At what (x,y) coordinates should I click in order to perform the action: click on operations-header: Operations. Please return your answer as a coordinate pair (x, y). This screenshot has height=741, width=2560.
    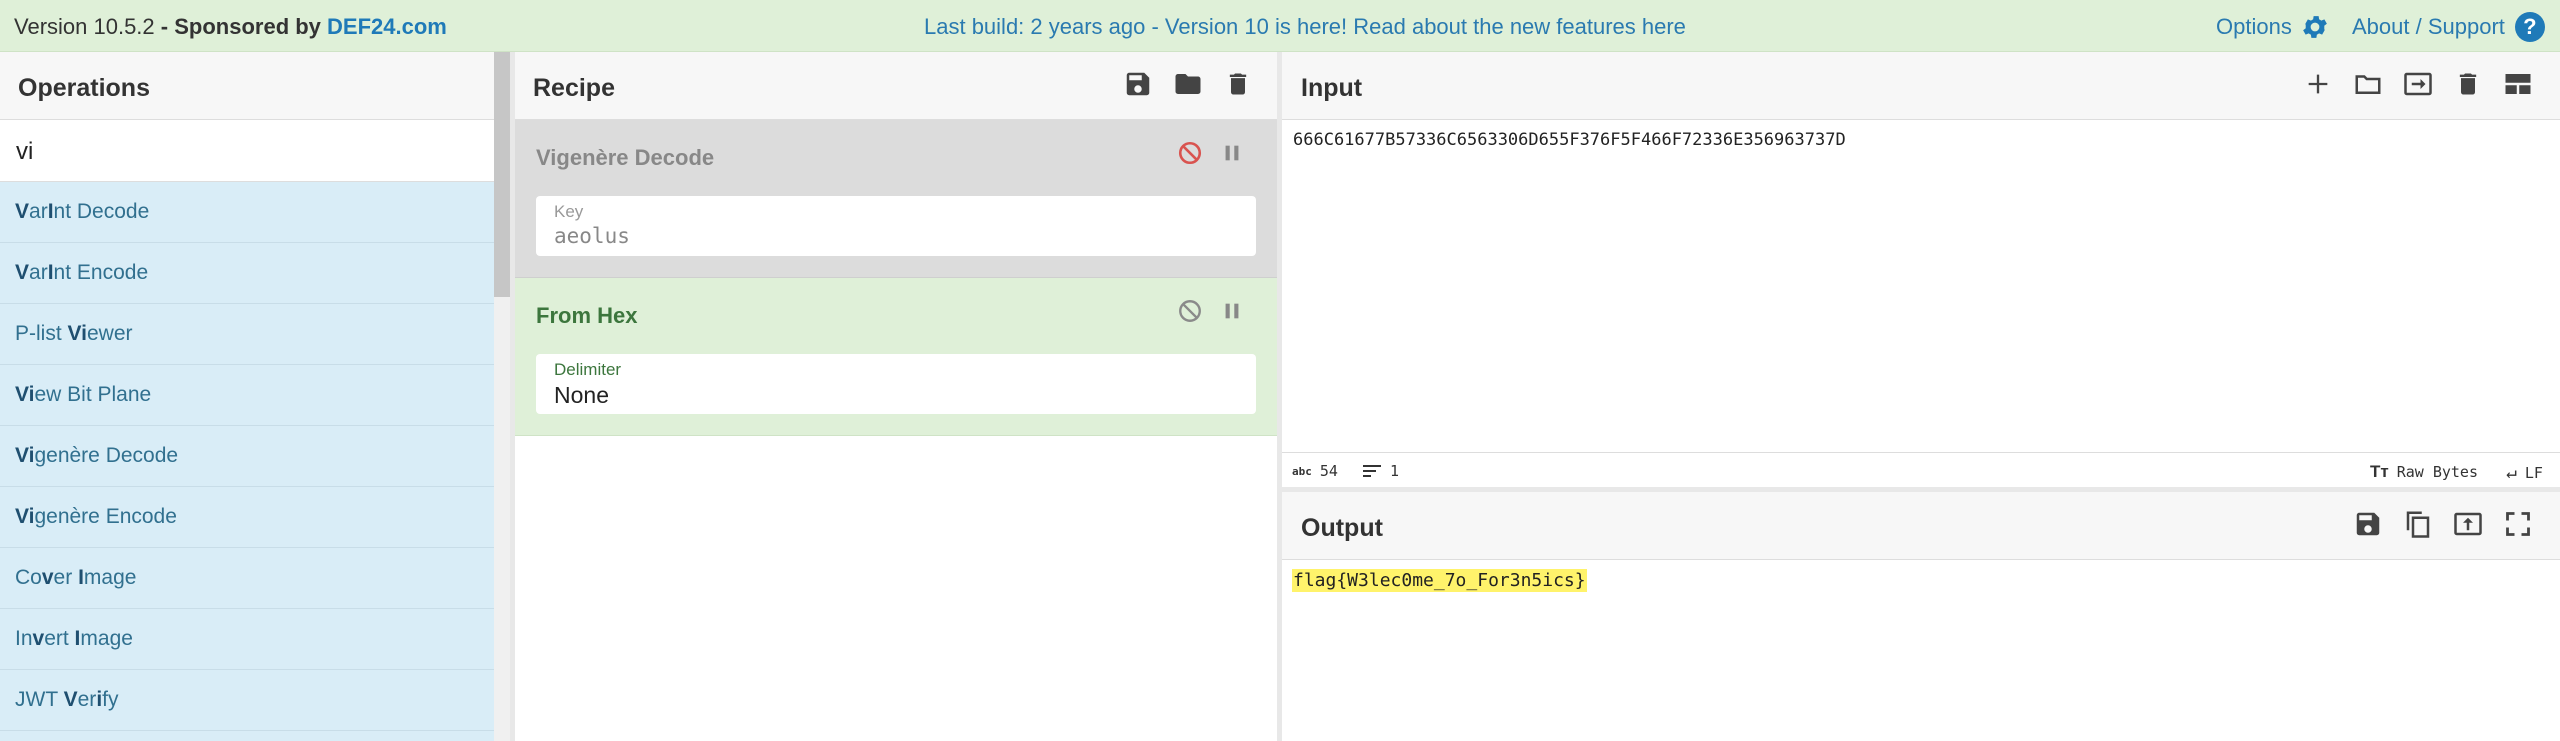
    Looking at the image, I should click on (247, 86).